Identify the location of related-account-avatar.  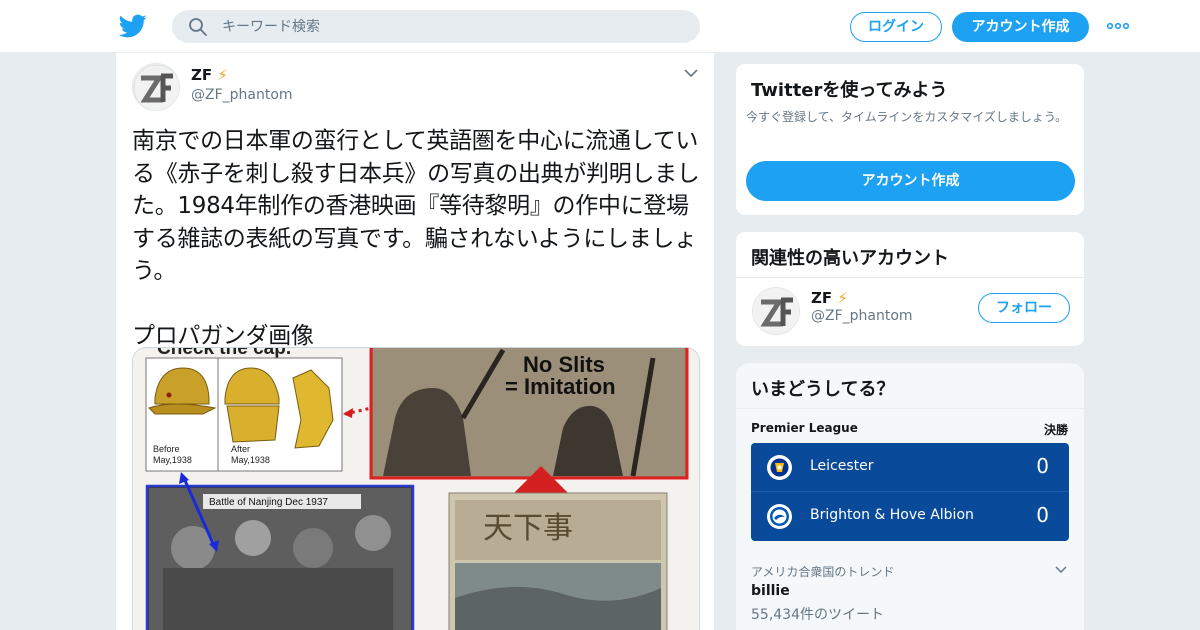
(776, 311).